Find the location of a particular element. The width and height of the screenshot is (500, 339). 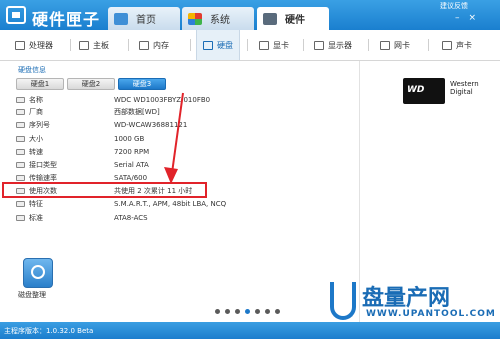

tab-system-label: 系统 is located at coordinates (220, 20).